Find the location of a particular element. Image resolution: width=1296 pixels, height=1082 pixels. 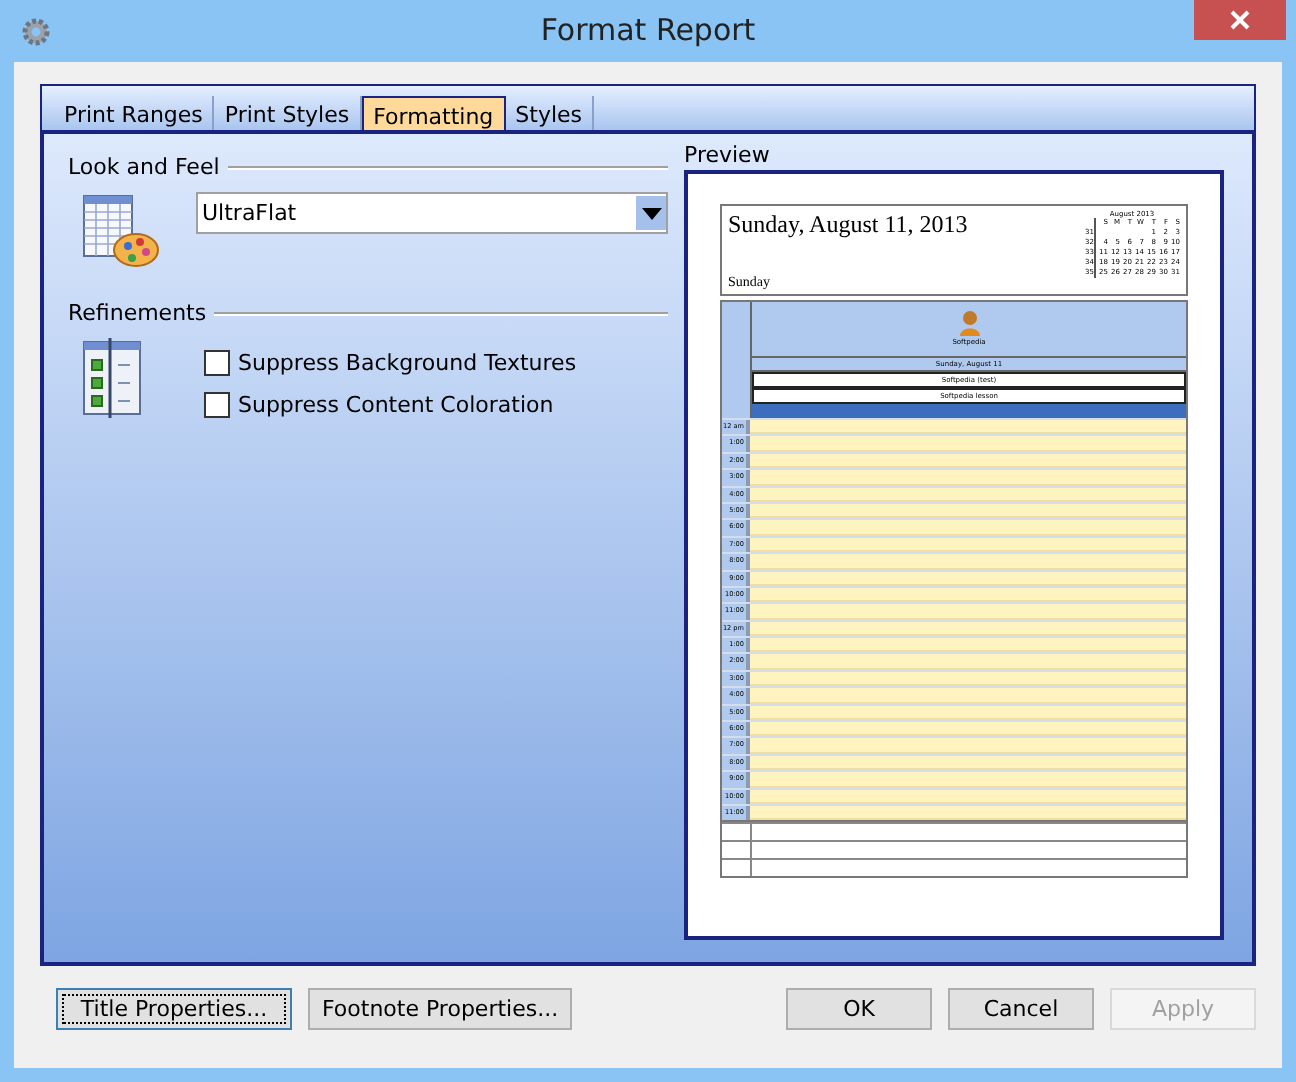

close-button is located at coordinates (1240, 20).